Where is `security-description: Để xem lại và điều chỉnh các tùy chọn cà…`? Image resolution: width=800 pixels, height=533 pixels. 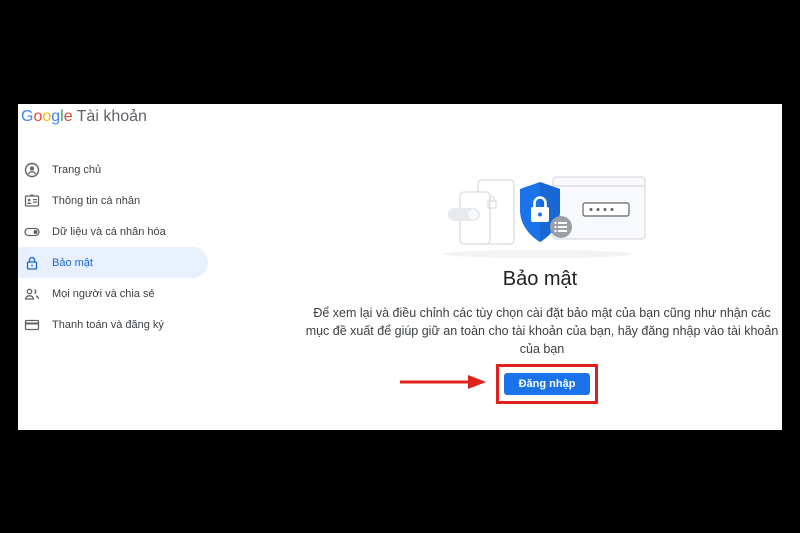
security-description: Để xem lại và điều chỉnh các tùy chọn cà… is located at coordinates (542, 331).